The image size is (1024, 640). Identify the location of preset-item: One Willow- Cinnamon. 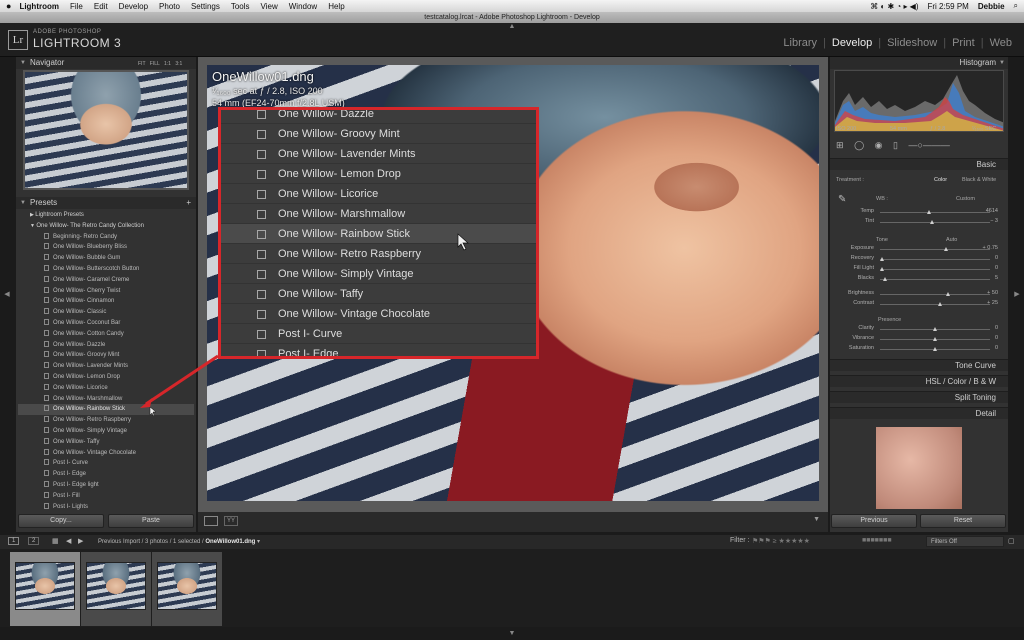
(106, 301).